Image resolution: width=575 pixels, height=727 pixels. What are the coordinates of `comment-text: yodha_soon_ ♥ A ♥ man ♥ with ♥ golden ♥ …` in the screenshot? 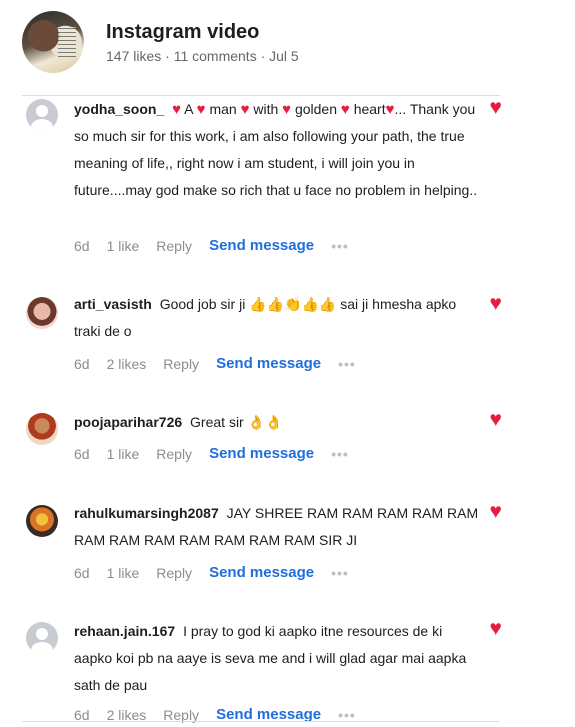 It's located at (276, 150).